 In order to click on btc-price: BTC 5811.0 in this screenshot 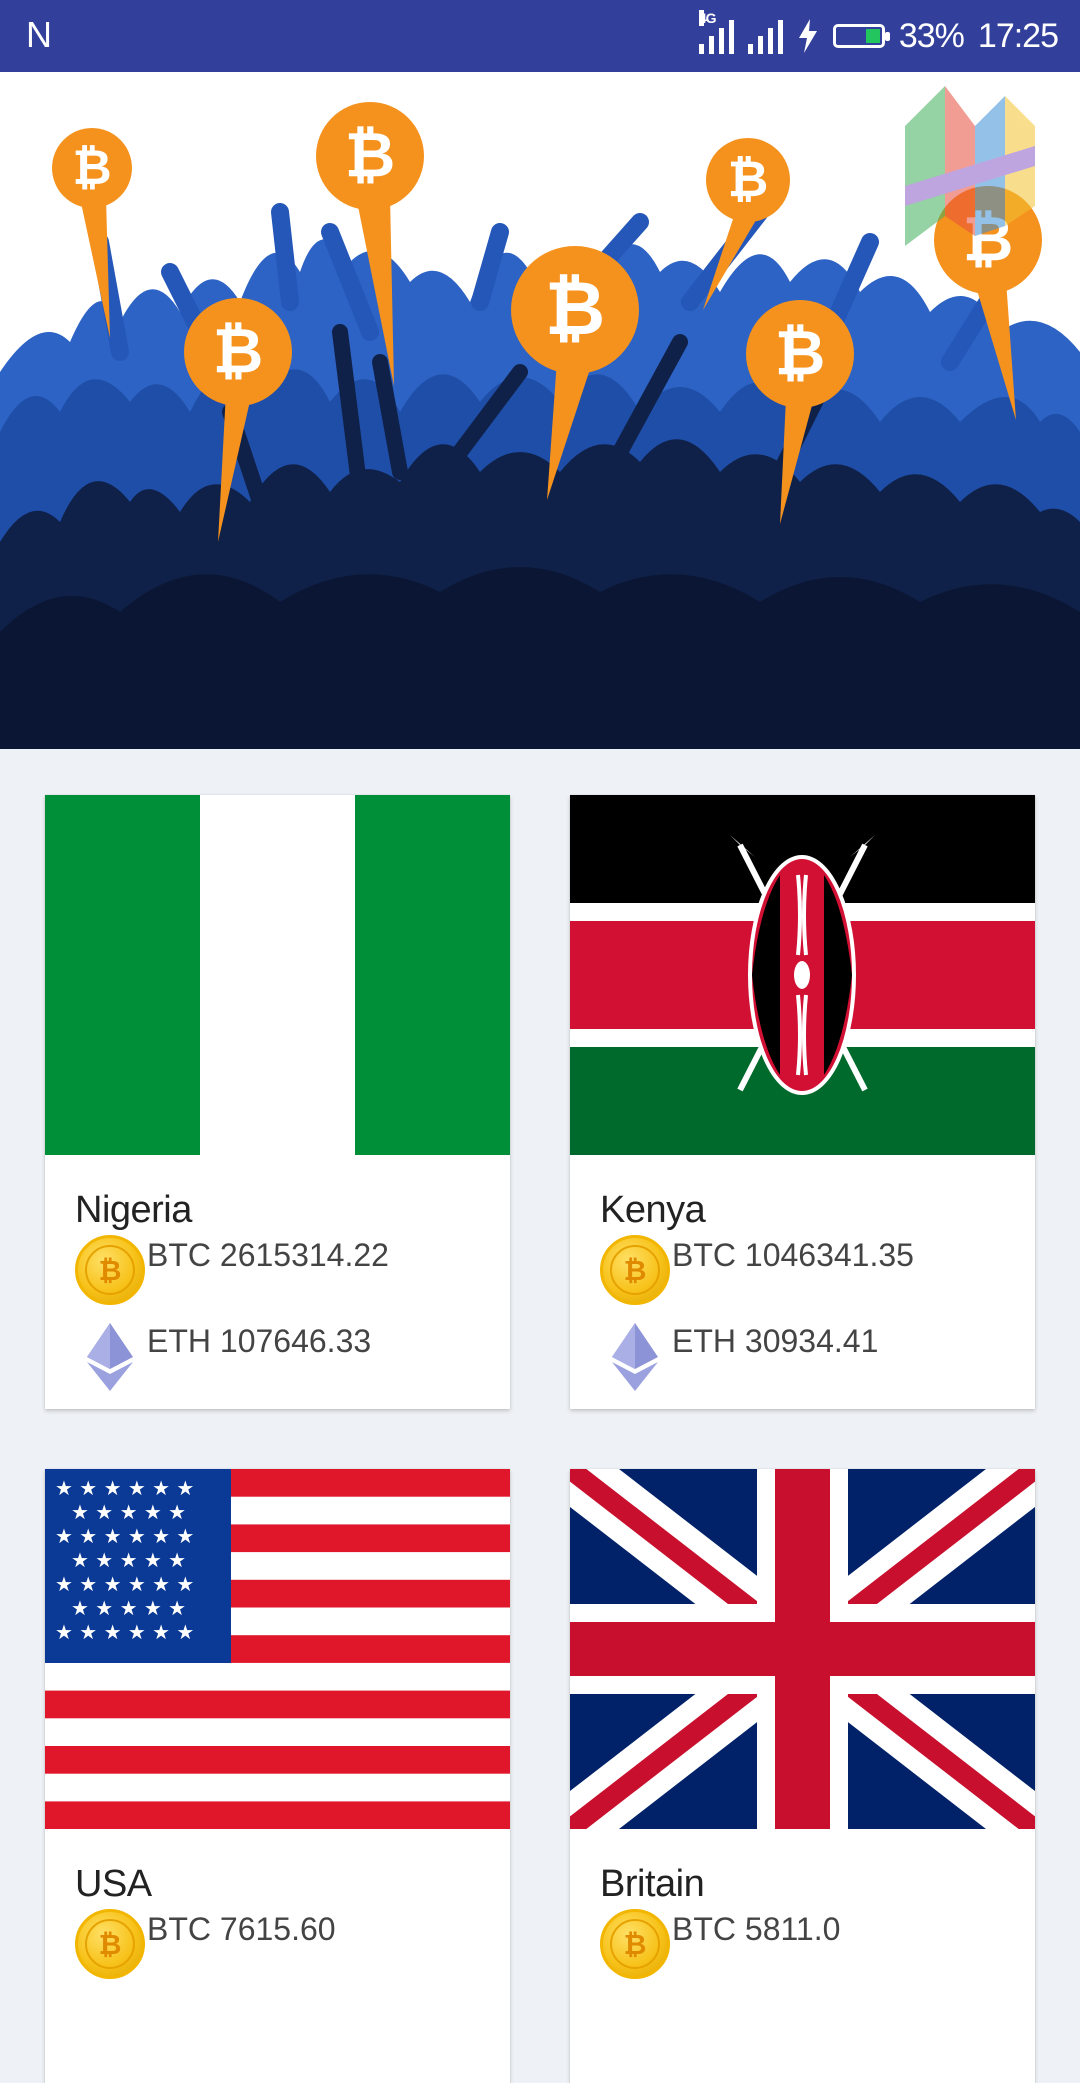, I will do `click(756, 1929)`.